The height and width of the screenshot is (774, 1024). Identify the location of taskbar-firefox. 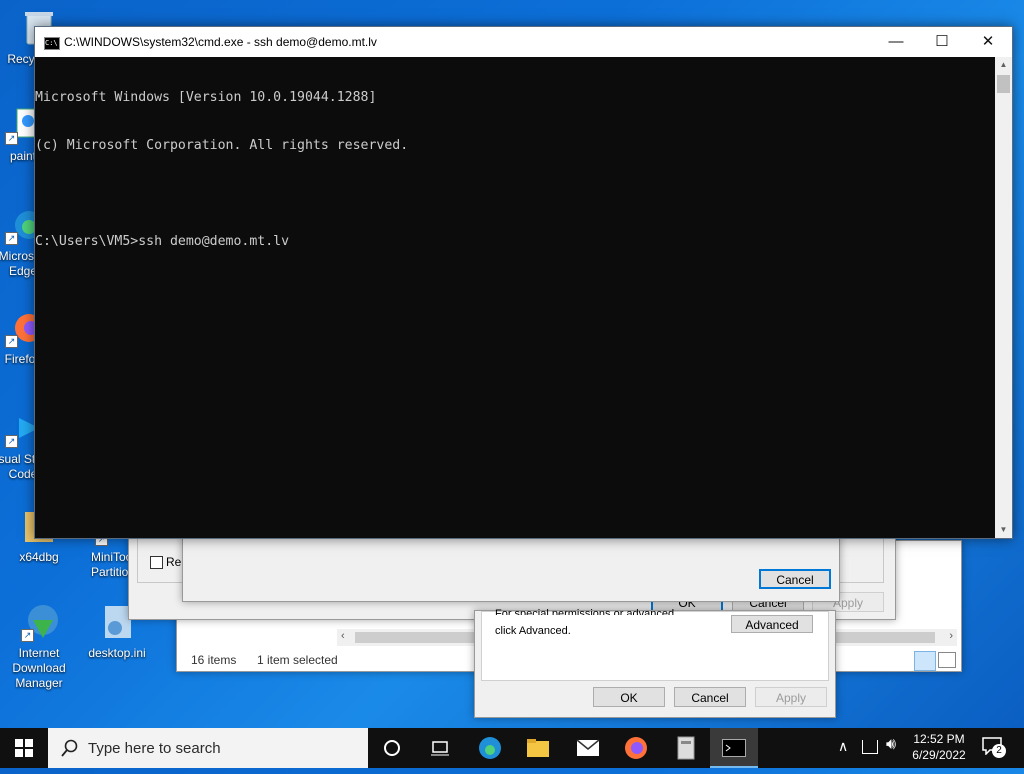
(636, 748).